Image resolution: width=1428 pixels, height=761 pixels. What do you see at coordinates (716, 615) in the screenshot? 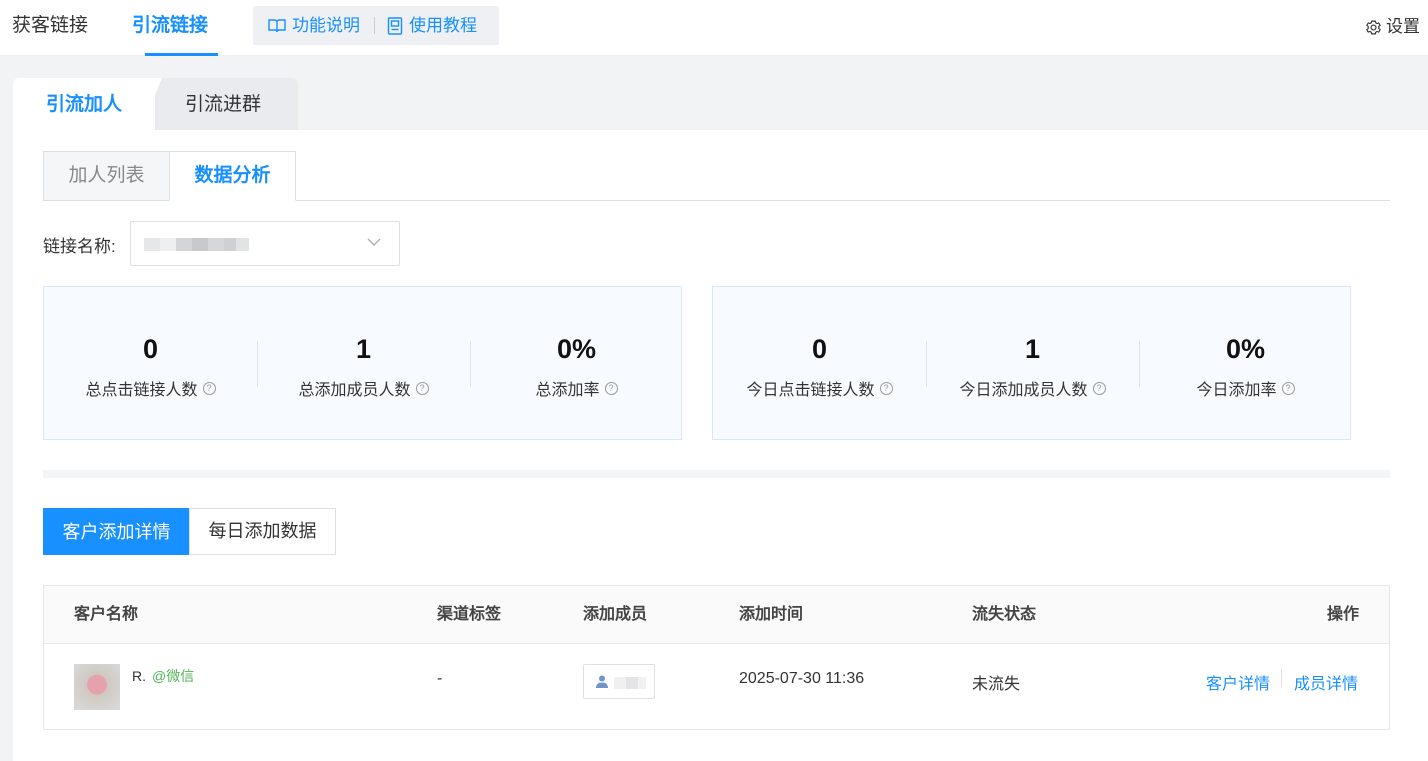
I see `table-header: 客户名称 渠道标签 添加成员 添加时间 流失状态 操作` at bounding box center [716, 615].